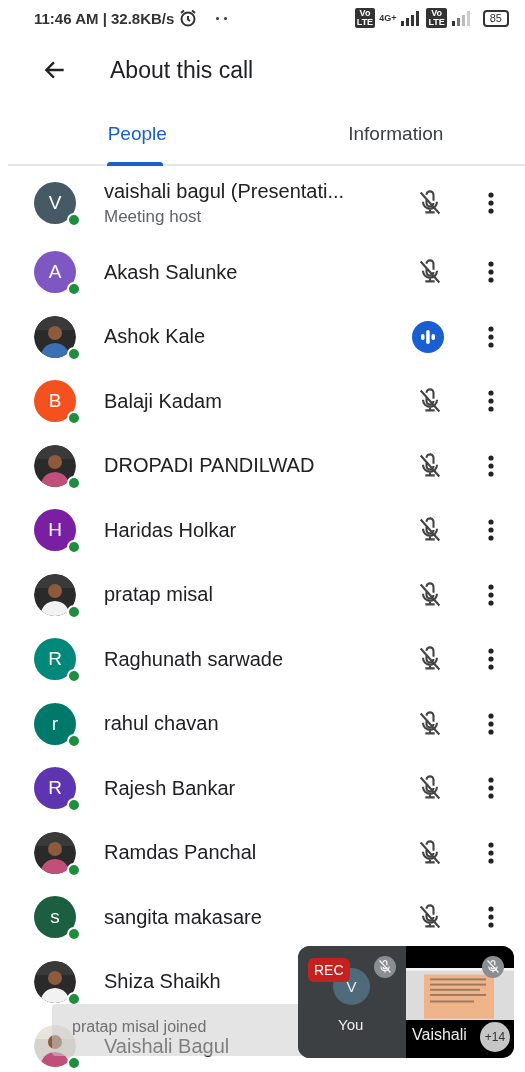 This screenshot has height=1072, width=525. Describe the element at coordinates (171, 272) in the screenshot. I see `participant-name: Akash Salunke` at that location.